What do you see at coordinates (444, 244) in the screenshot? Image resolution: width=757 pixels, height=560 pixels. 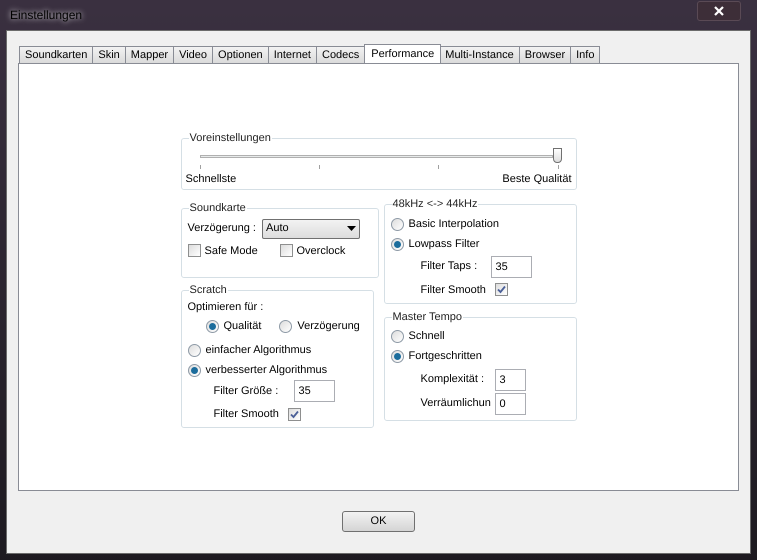 I see `radio-label: Lowpass Filter` at bounding box center [444, 244].